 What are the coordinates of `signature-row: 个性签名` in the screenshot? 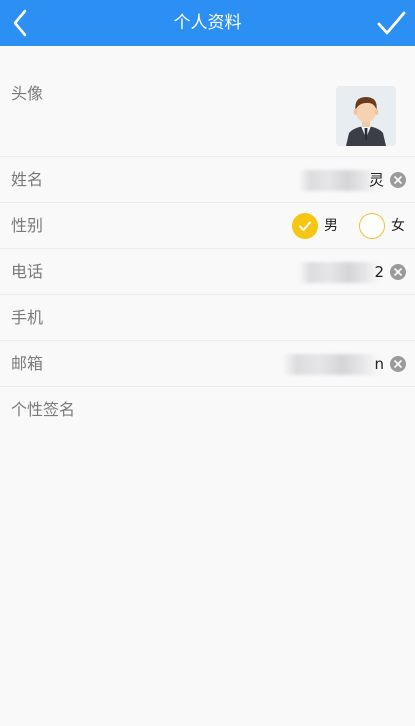 It's located at (207, 410).